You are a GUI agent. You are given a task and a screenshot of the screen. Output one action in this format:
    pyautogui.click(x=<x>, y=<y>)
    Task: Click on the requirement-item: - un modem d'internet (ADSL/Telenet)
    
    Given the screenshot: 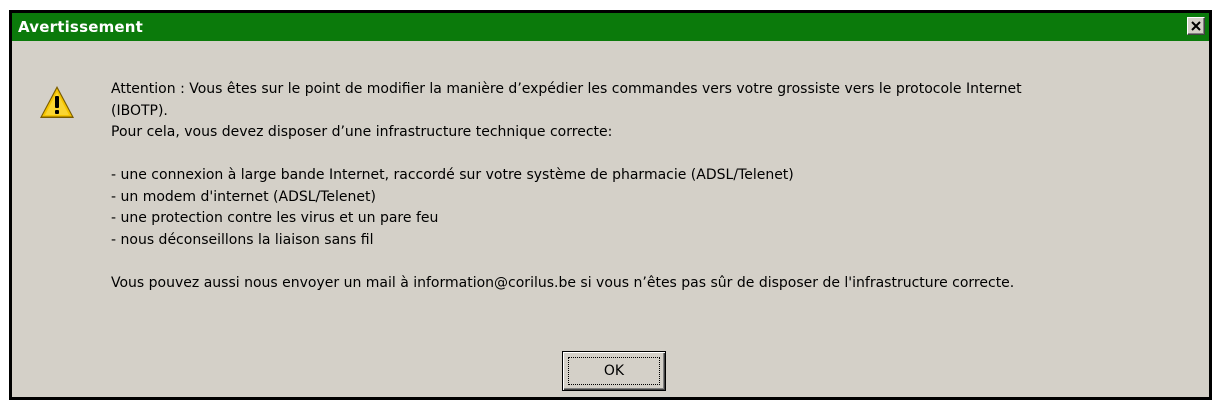 What is the action you would take?
    pyautogui.click(x=243, y=196)
    